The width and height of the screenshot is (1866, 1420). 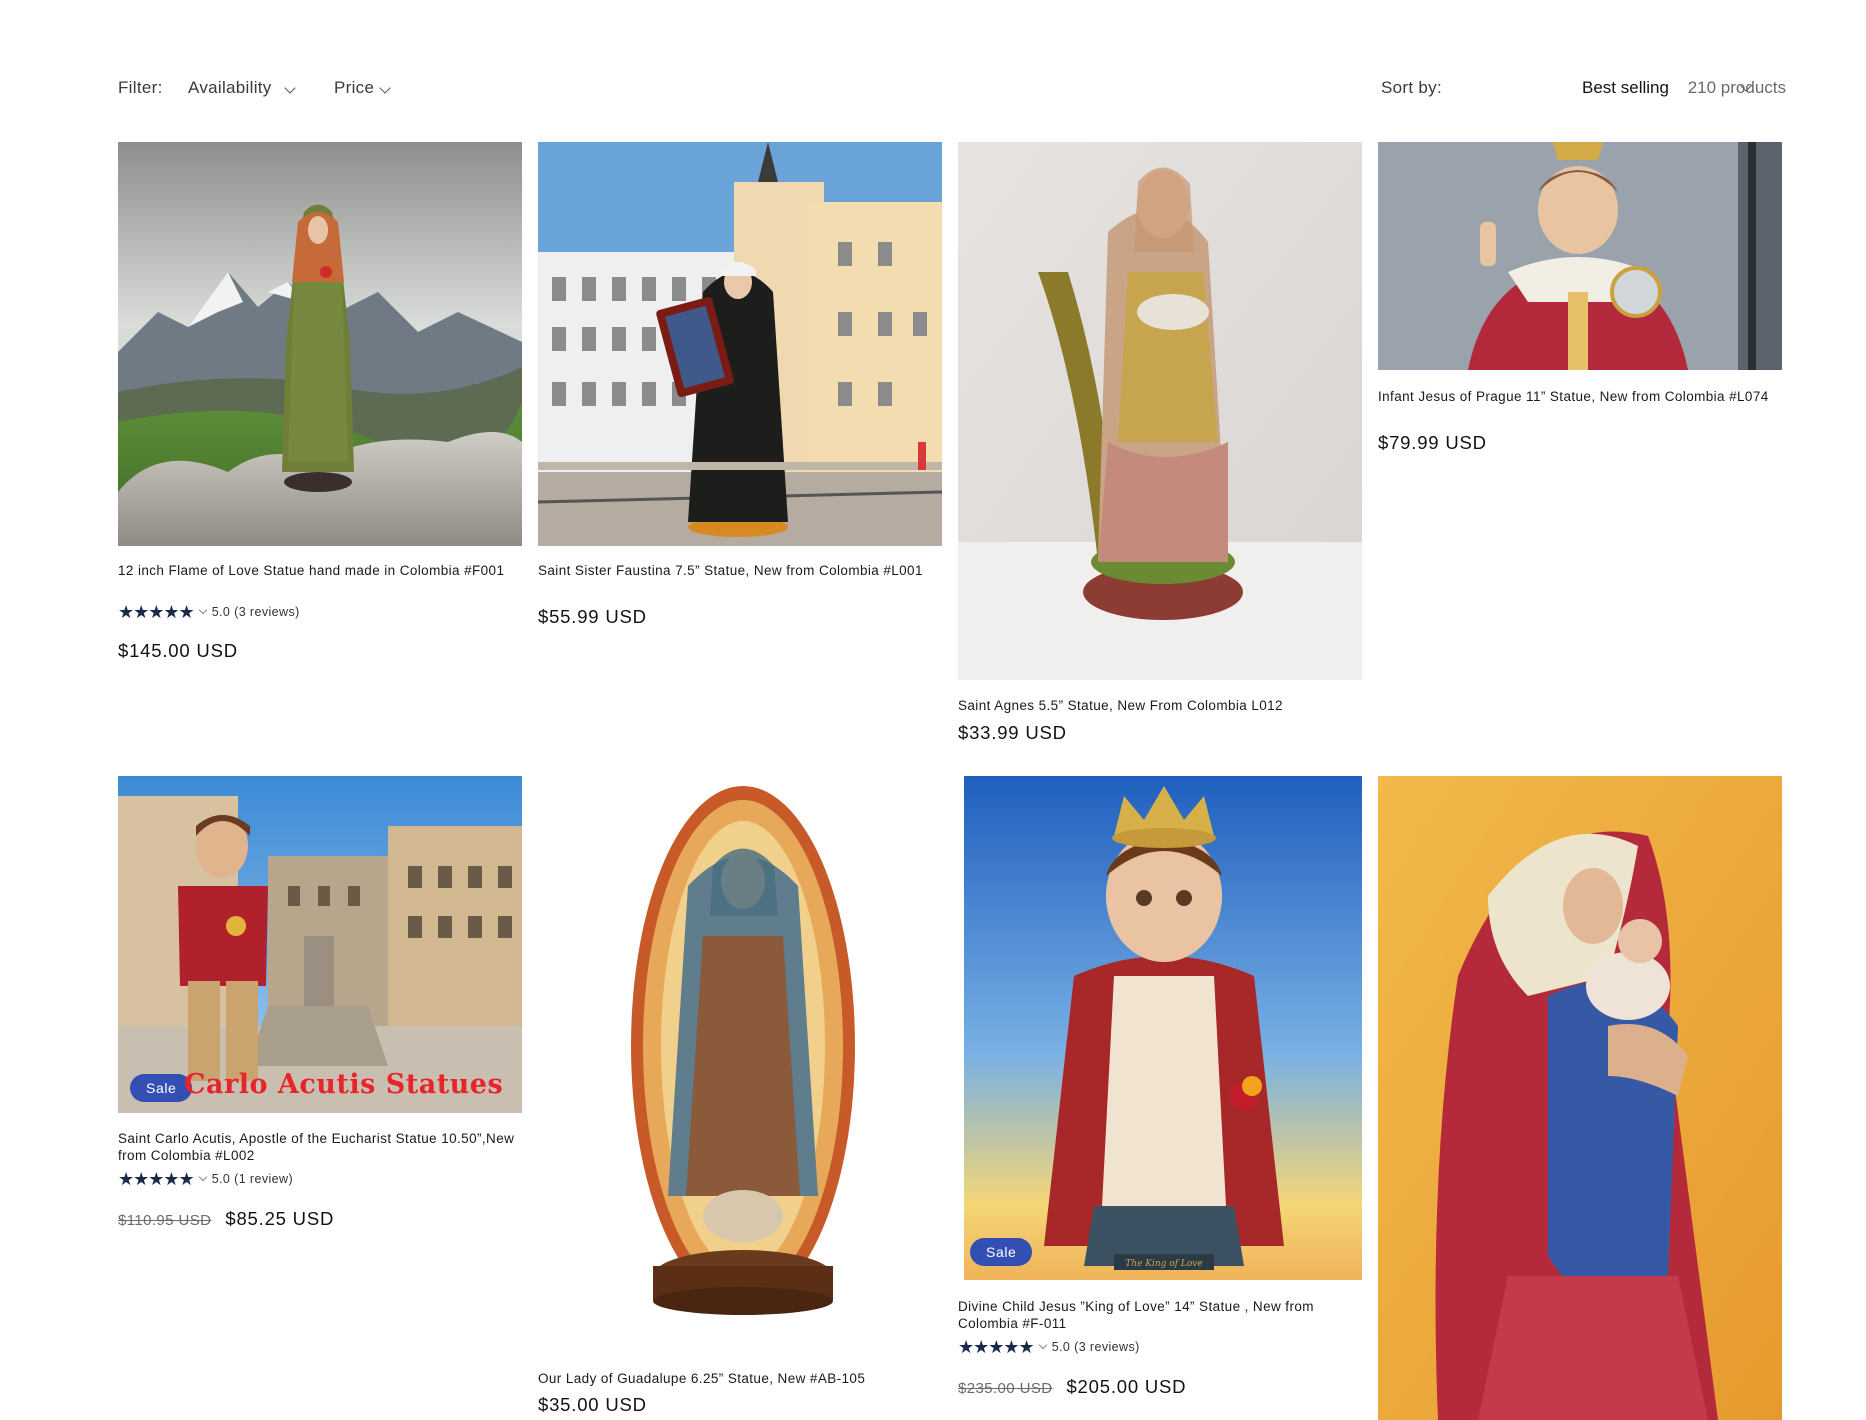 What do you see at coordinates (1432, 442) in the screenshot?
I see `product-price: $79.99 USD` at bounding box center [1432, 442].